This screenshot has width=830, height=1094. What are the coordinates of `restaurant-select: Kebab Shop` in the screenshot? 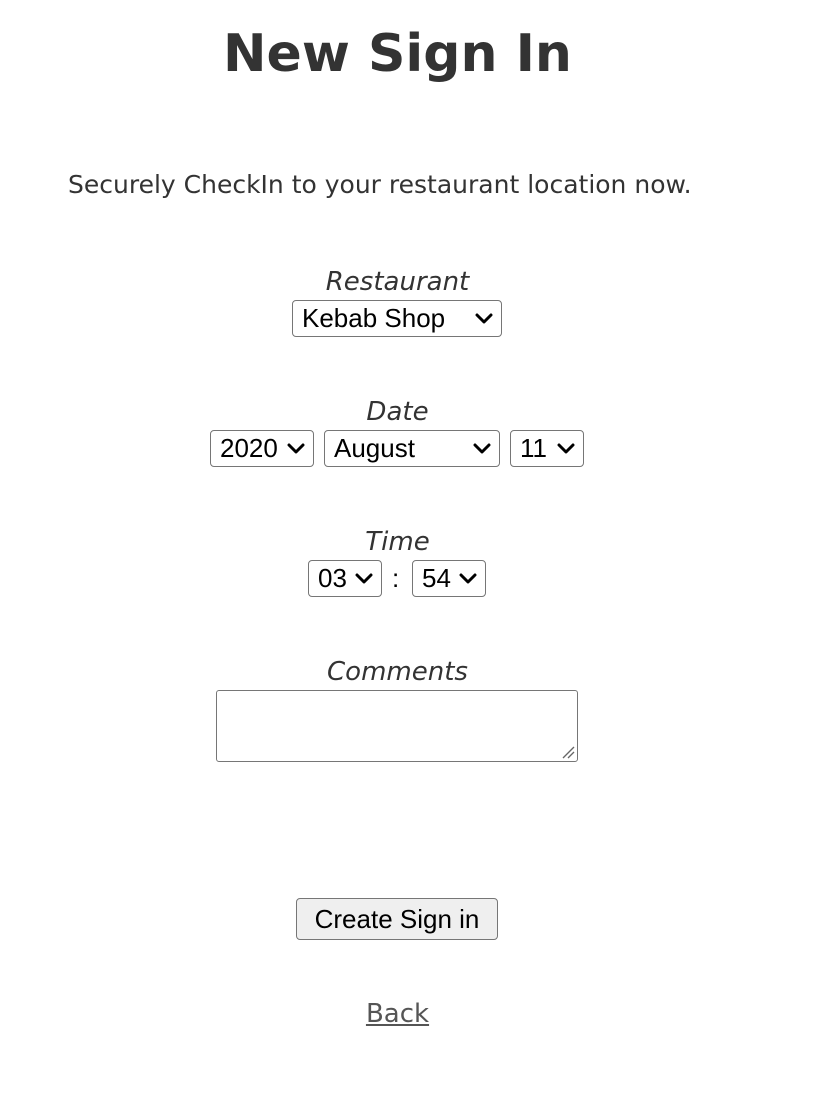 It's located at (397, 318).